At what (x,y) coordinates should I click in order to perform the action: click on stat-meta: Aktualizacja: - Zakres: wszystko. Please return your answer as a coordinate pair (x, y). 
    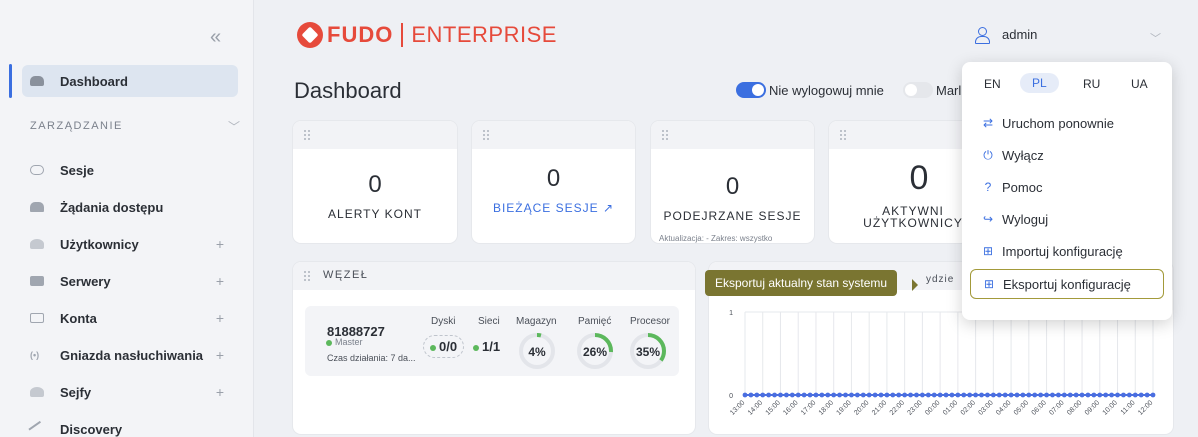
    Looking at the image, I should click on (716, 238).